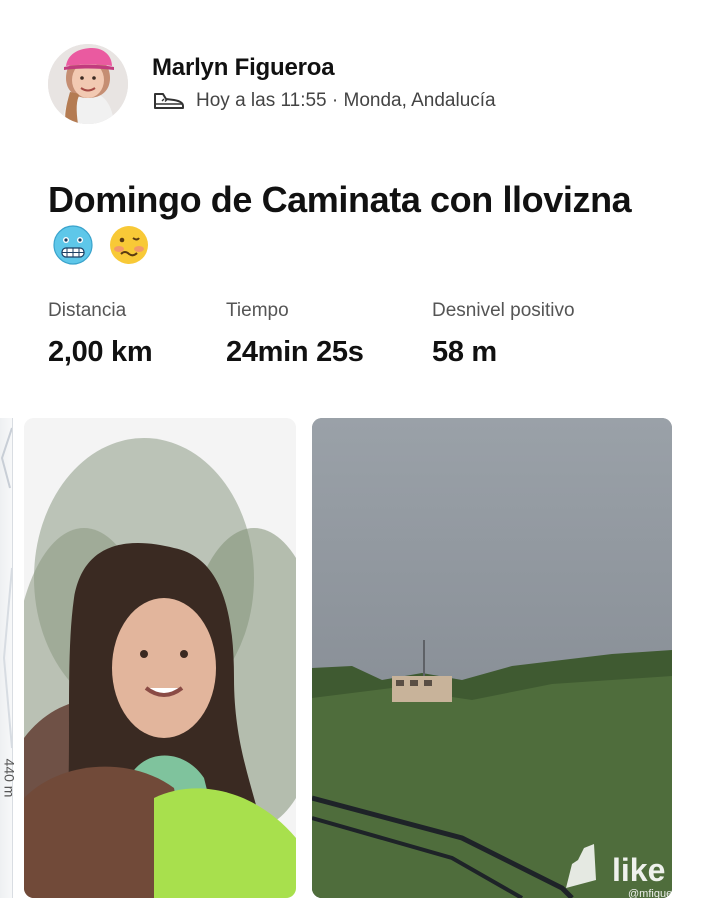 Image resolution: width=720 pixels, height=913 pixels. Describe the element at coordinates (340, 199) in the screenshot. I see `activity-title-text: Domingo de Caminata con llovizna` at that location.